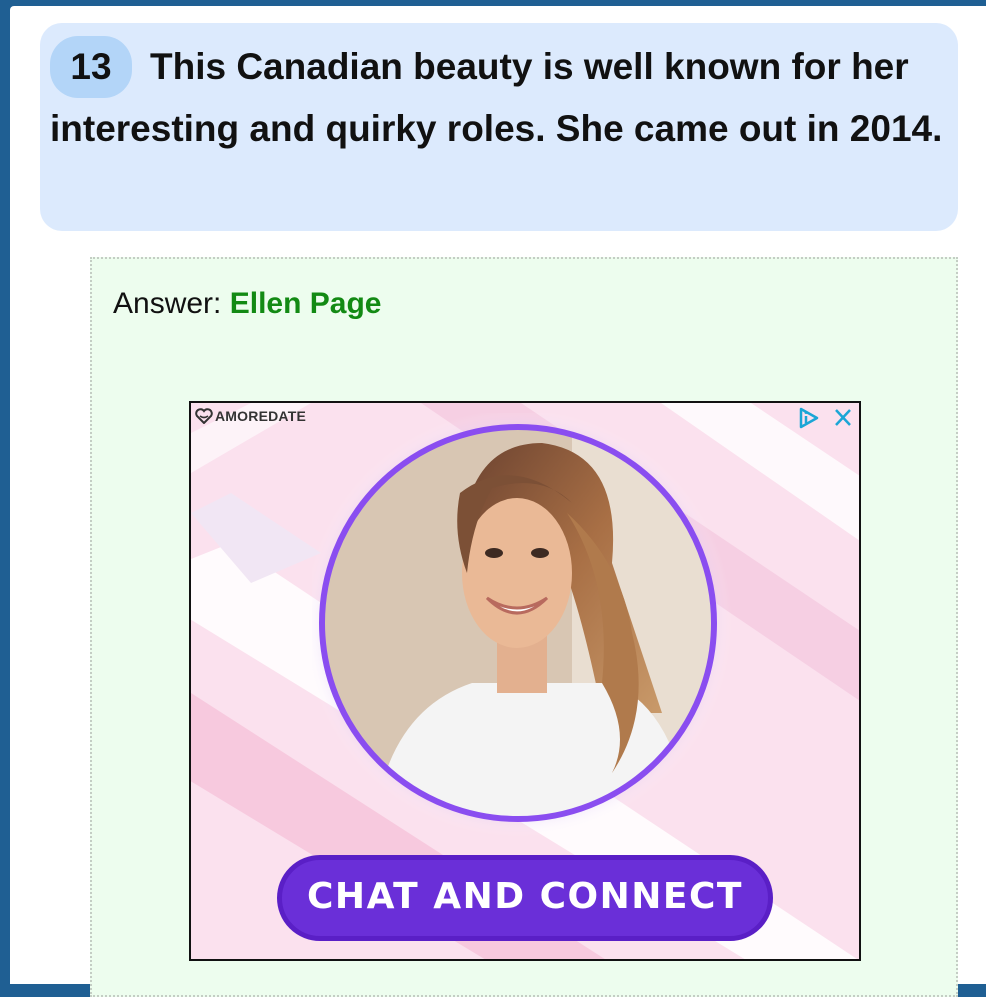  What do you see at coordinates (809, 418) in the screenshot?
I see `adchoices-icon` at bounding box center [809, 418].